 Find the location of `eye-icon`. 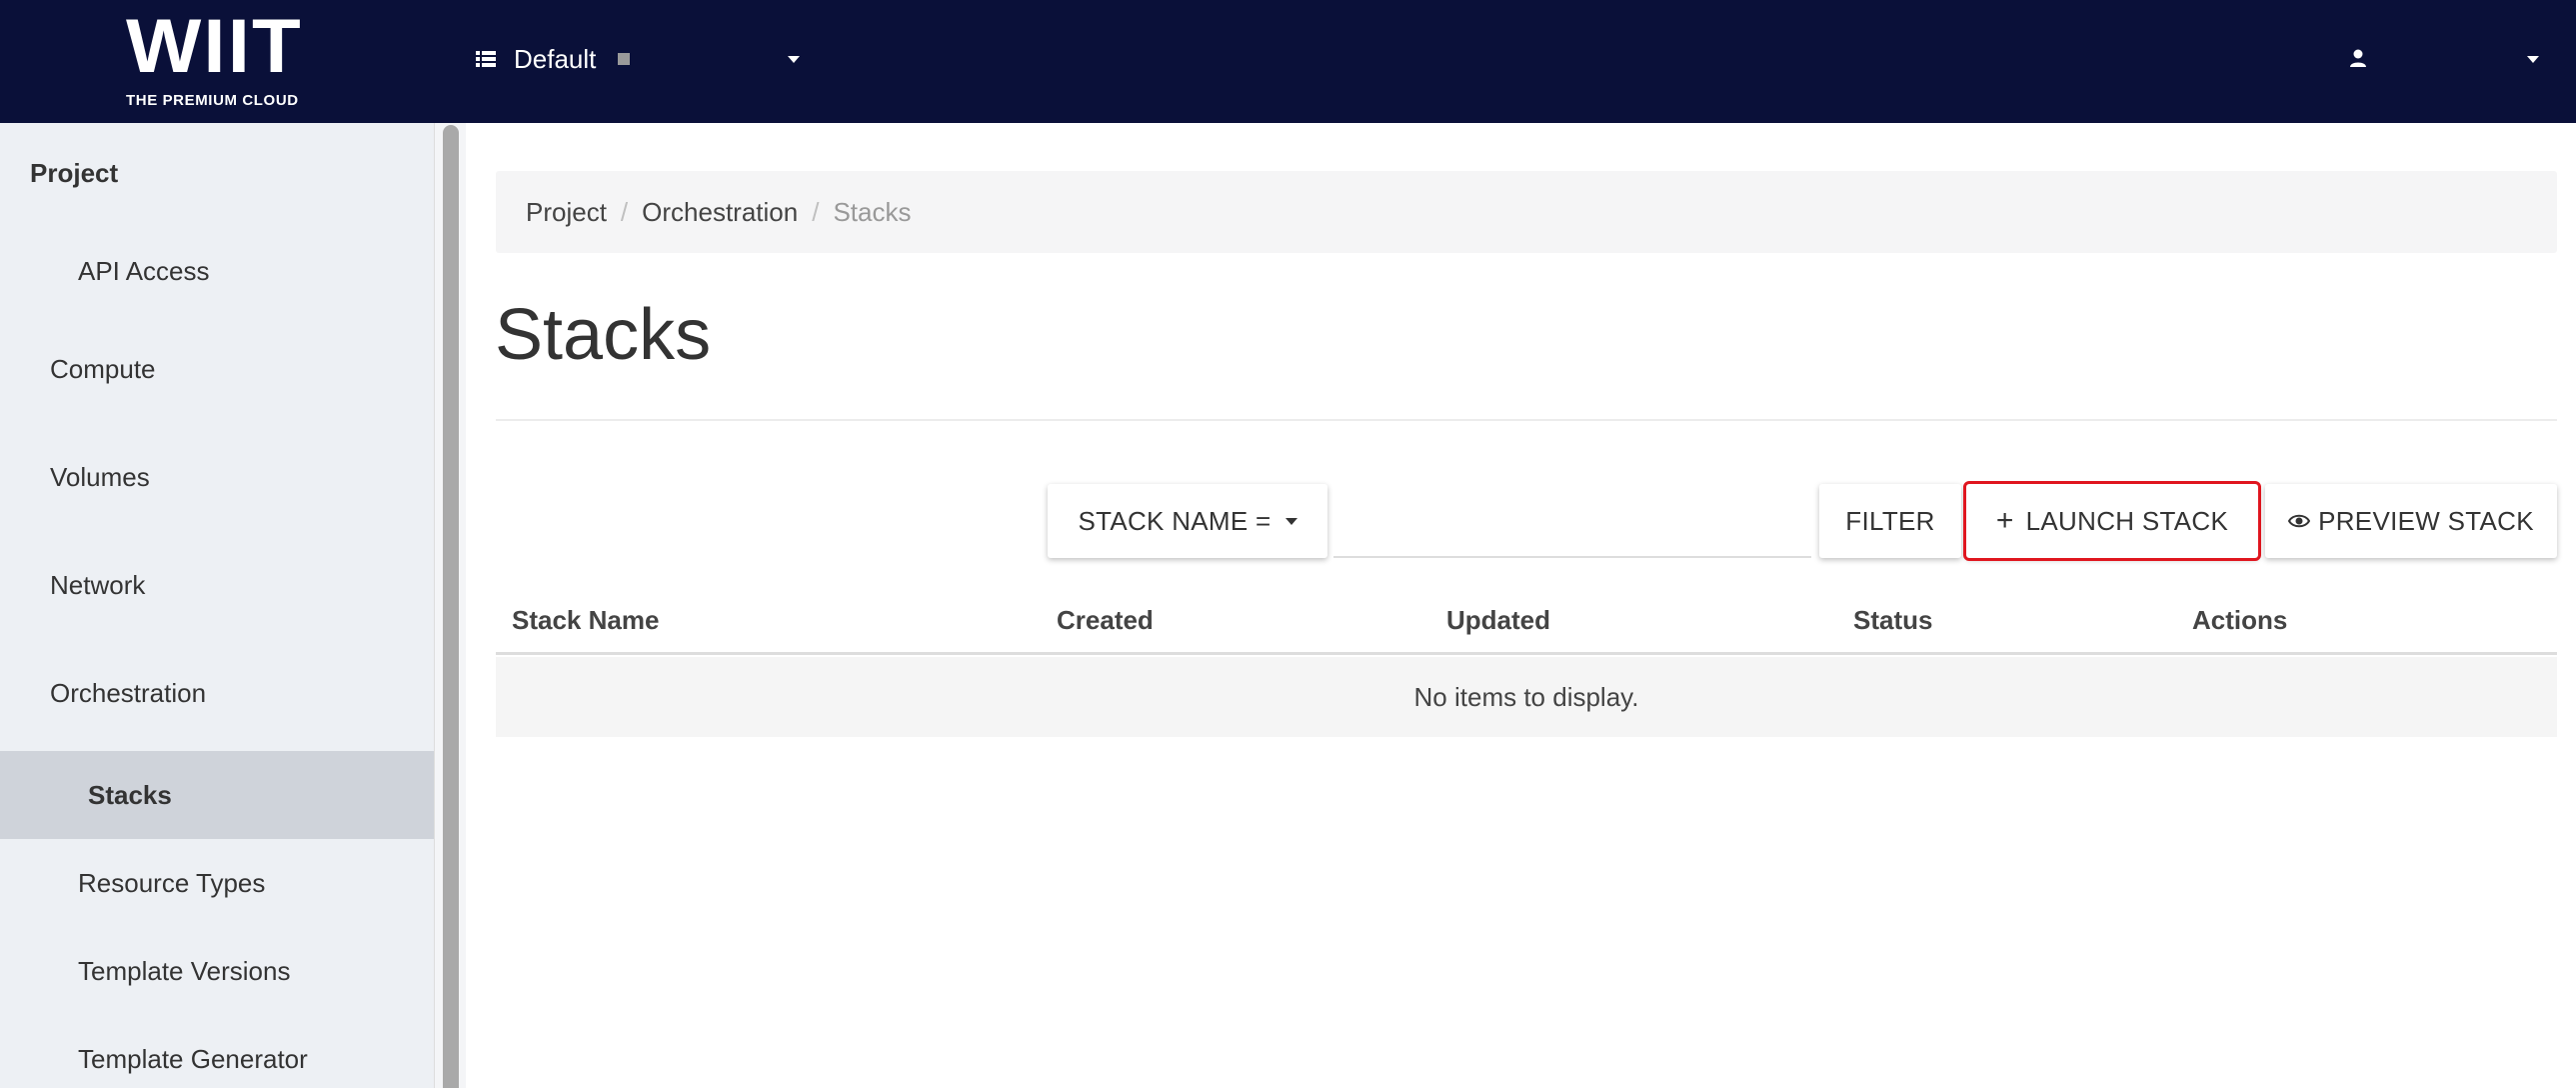

eye-icon is located at coordinates (2299, 521).